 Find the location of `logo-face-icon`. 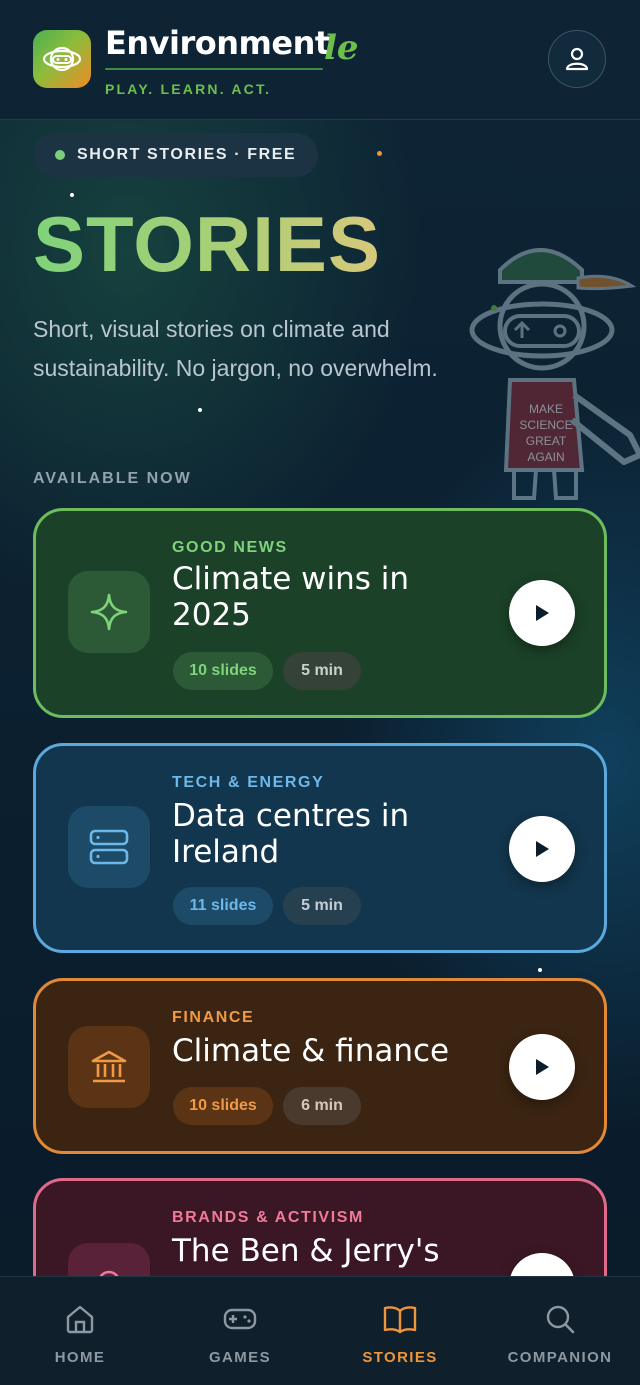

logo-face-icon is located at coordinates (62, 59).